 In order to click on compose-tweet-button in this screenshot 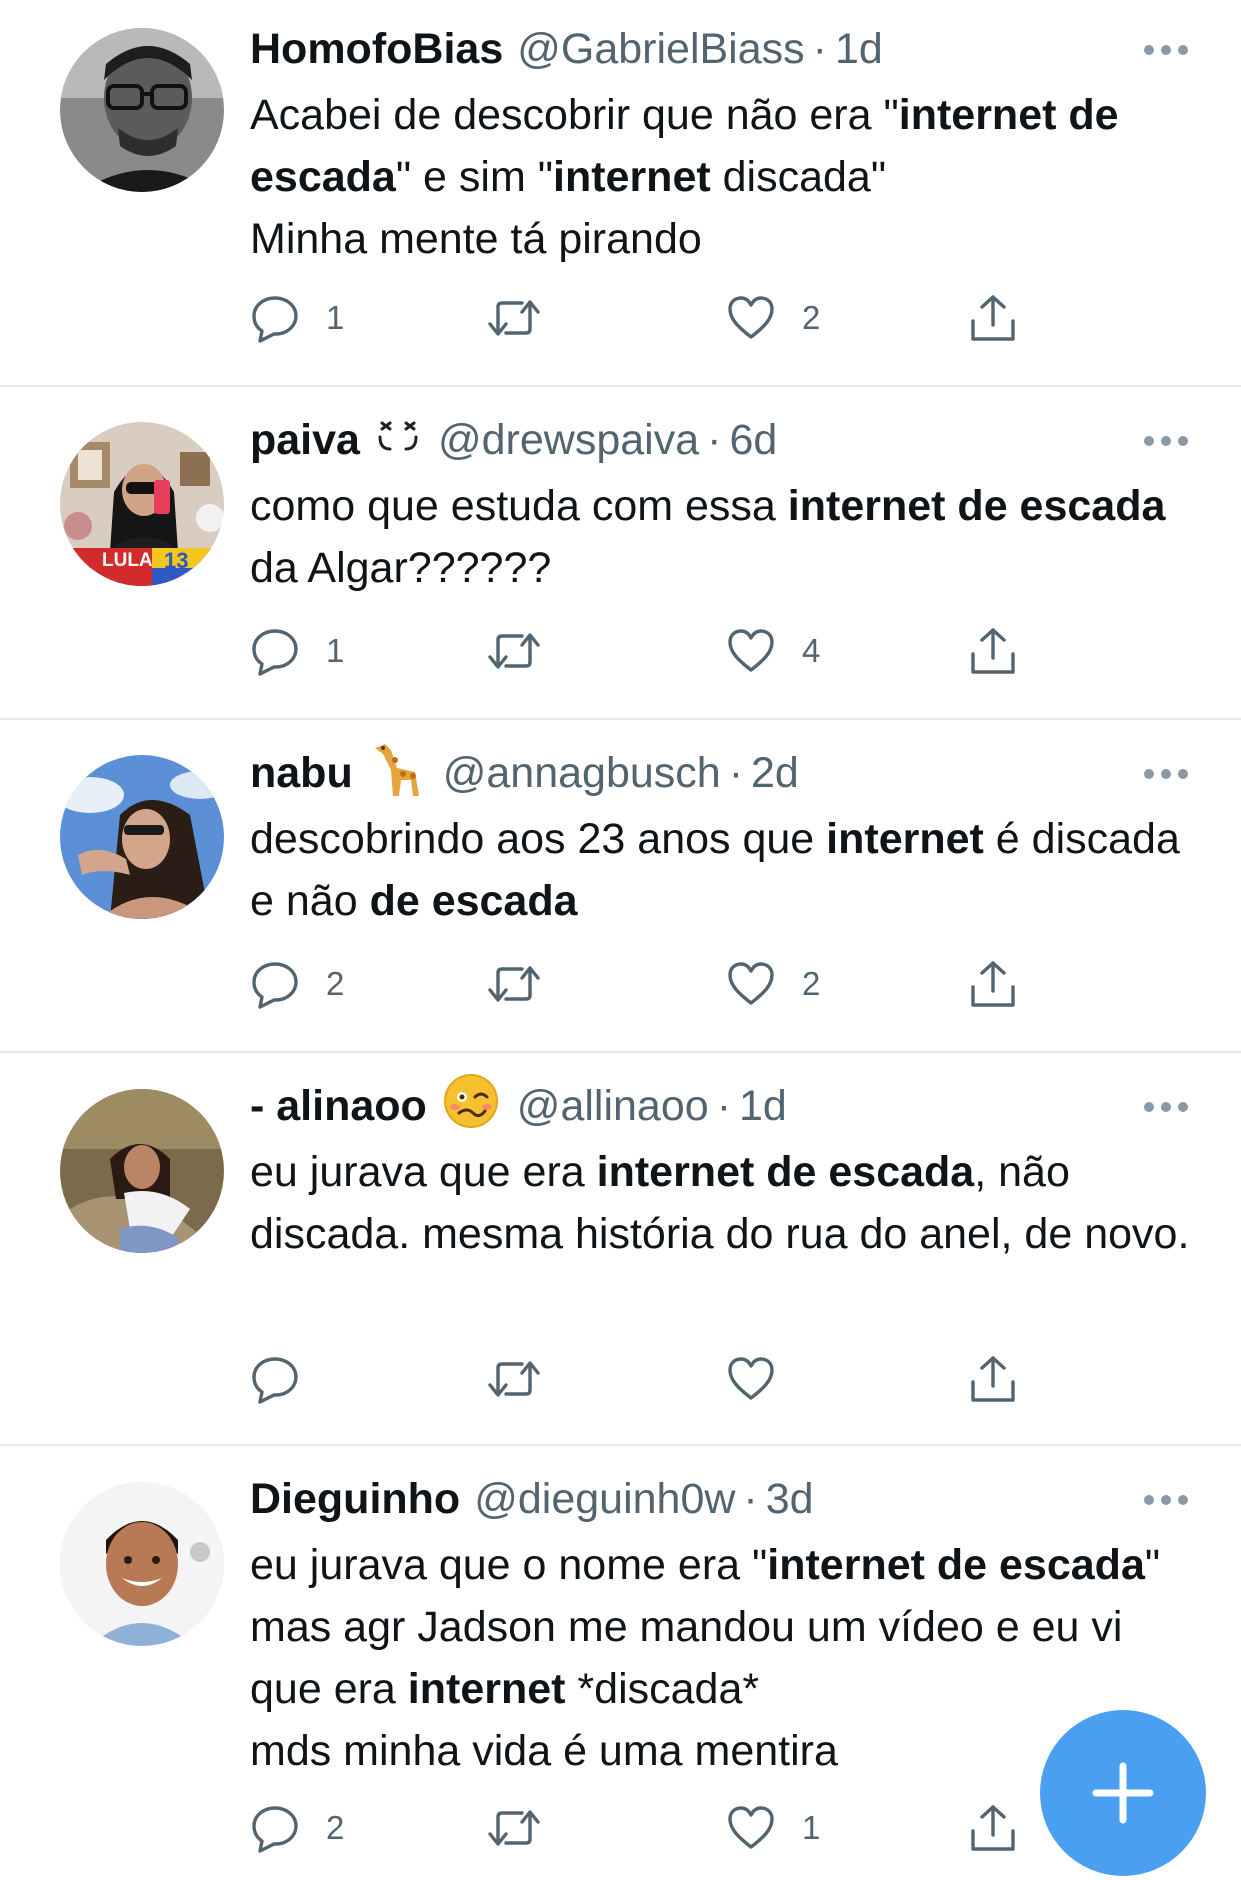, I will do `click(1123, 1793)`.